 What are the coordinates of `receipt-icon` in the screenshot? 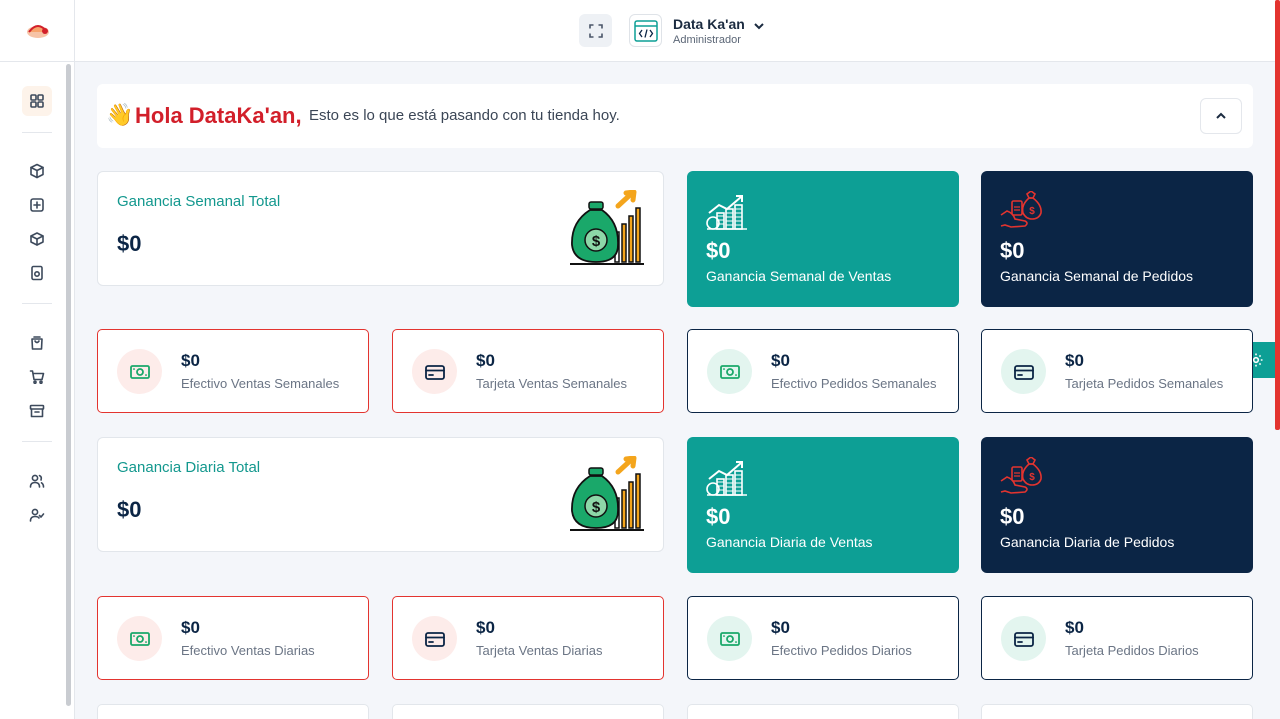 It's located at (37, 273).